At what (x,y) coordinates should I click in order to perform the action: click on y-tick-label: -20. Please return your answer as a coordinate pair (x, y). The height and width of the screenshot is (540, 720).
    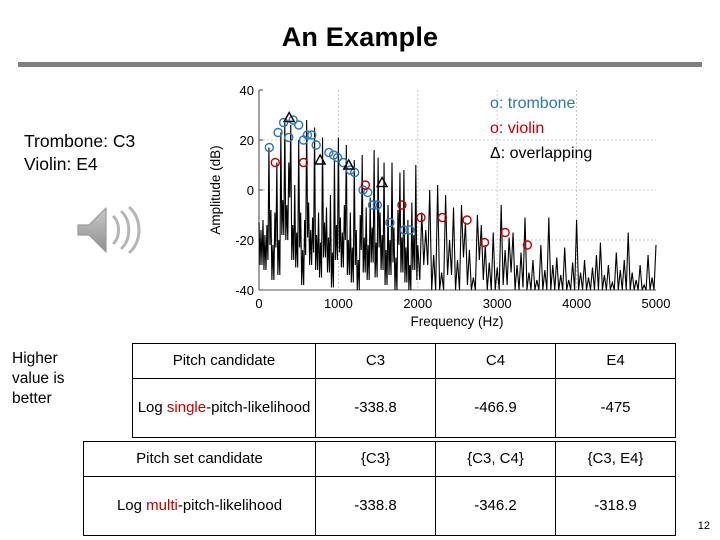
    Looking at the image, I should click on (244, 240).